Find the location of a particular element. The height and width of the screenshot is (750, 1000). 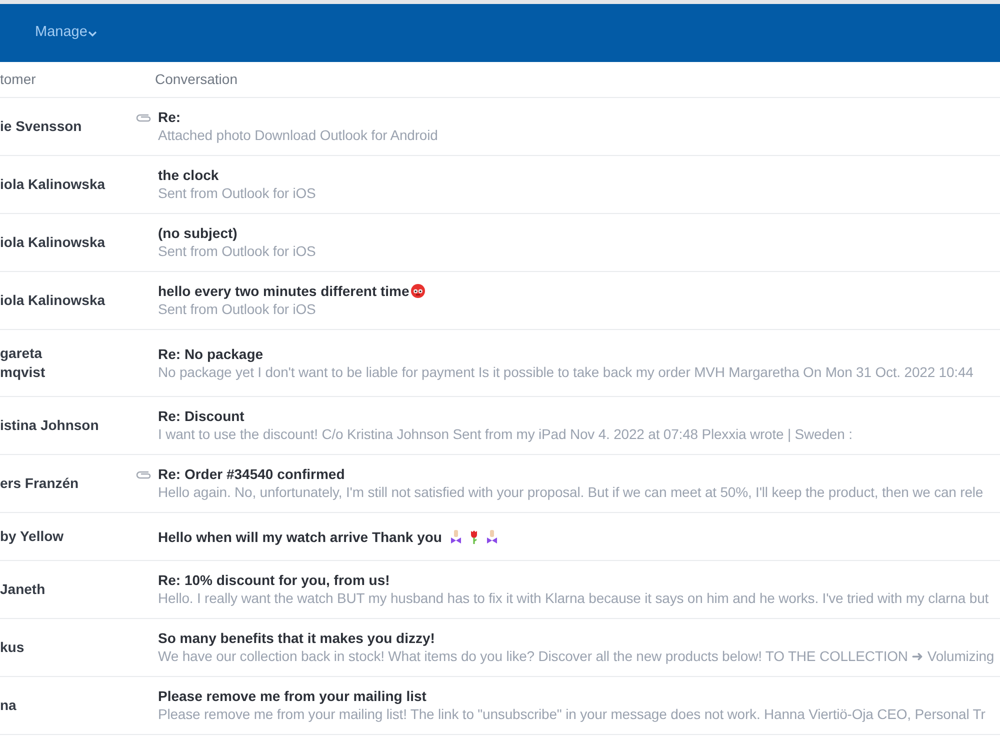

customer-name: ers Franzén is located at coordinates (40, 483).